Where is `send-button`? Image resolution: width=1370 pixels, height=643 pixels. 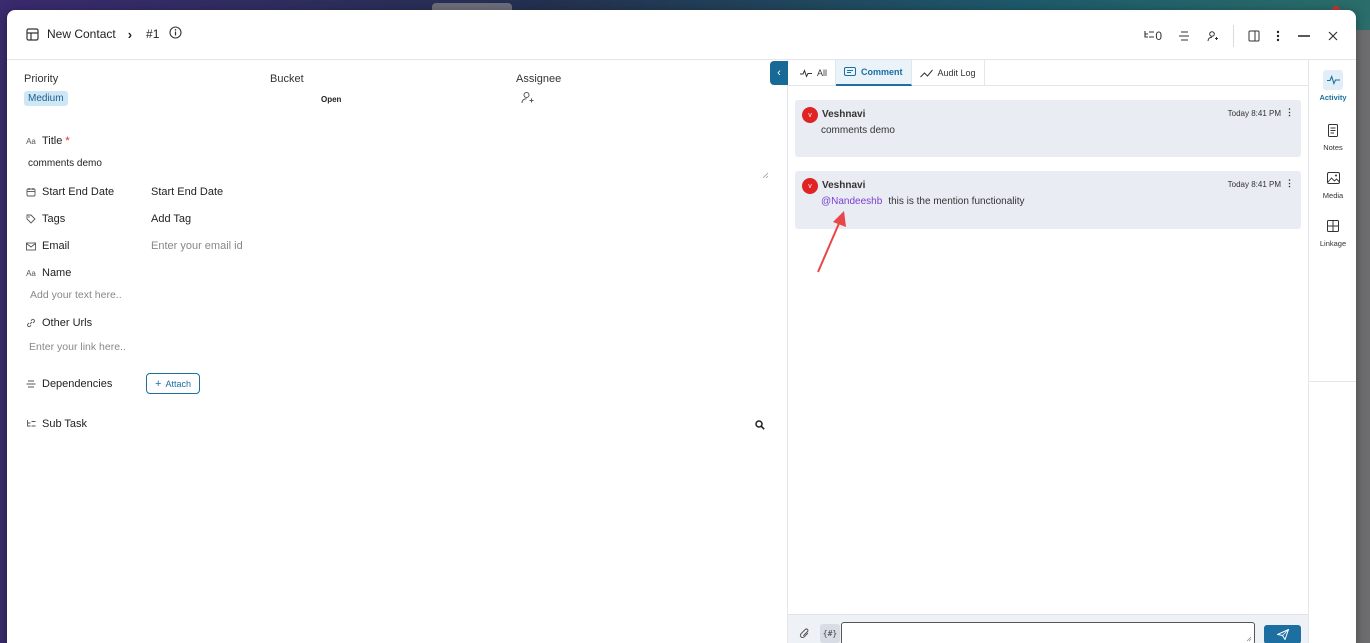 send-button is located at coordinates (1282, 634).